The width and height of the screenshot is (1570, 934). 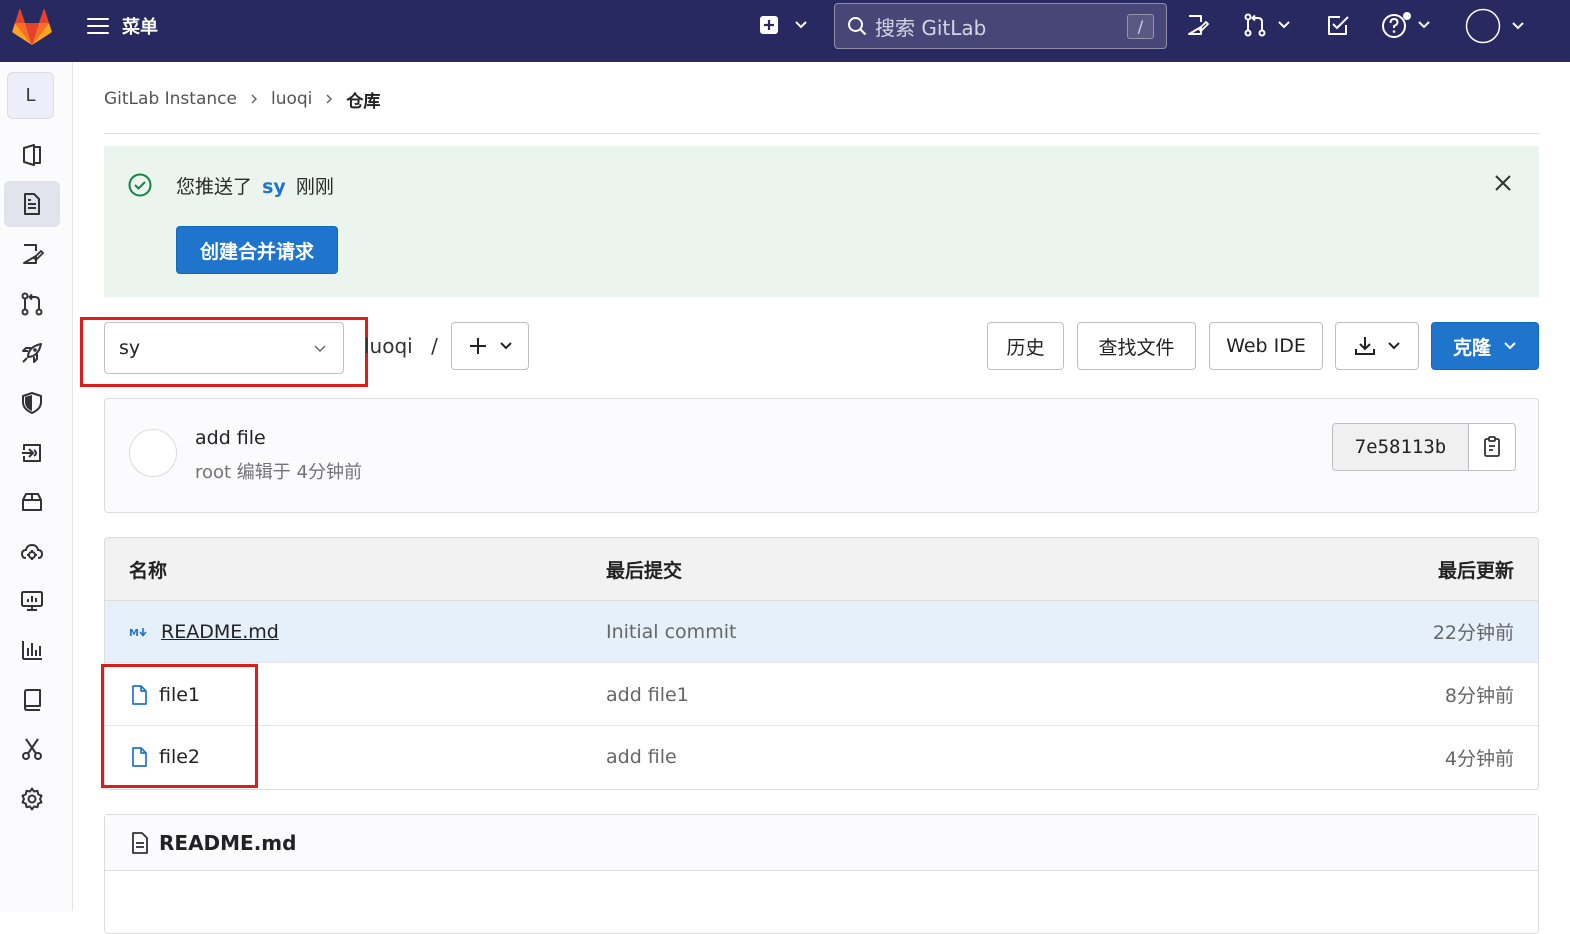 I want to click on sidebar-item-packages, so click(x=32, y=502).